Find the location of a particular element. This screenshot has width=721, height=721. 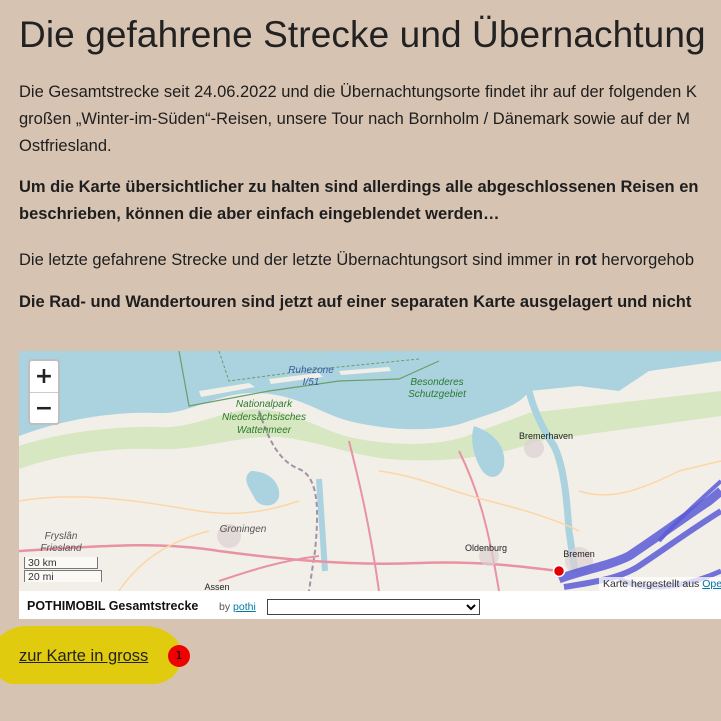

label-groningen: Groningen is located at coordinates (243, 529).